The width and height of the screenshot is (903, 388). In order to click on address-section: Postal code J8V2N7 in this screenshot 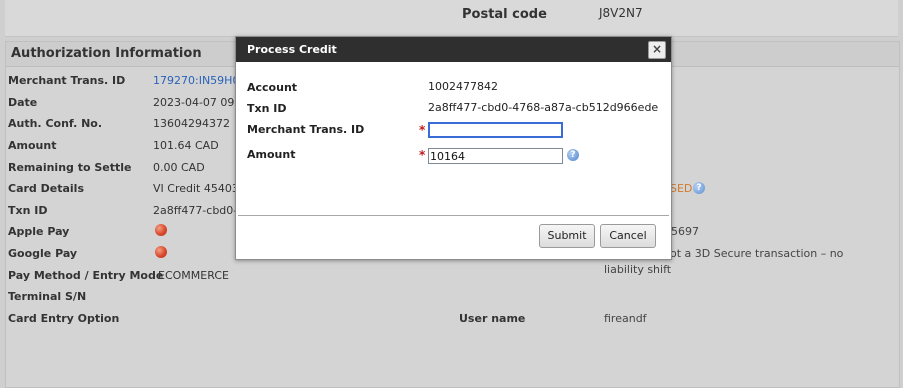, I will do `click(451, 18)`.